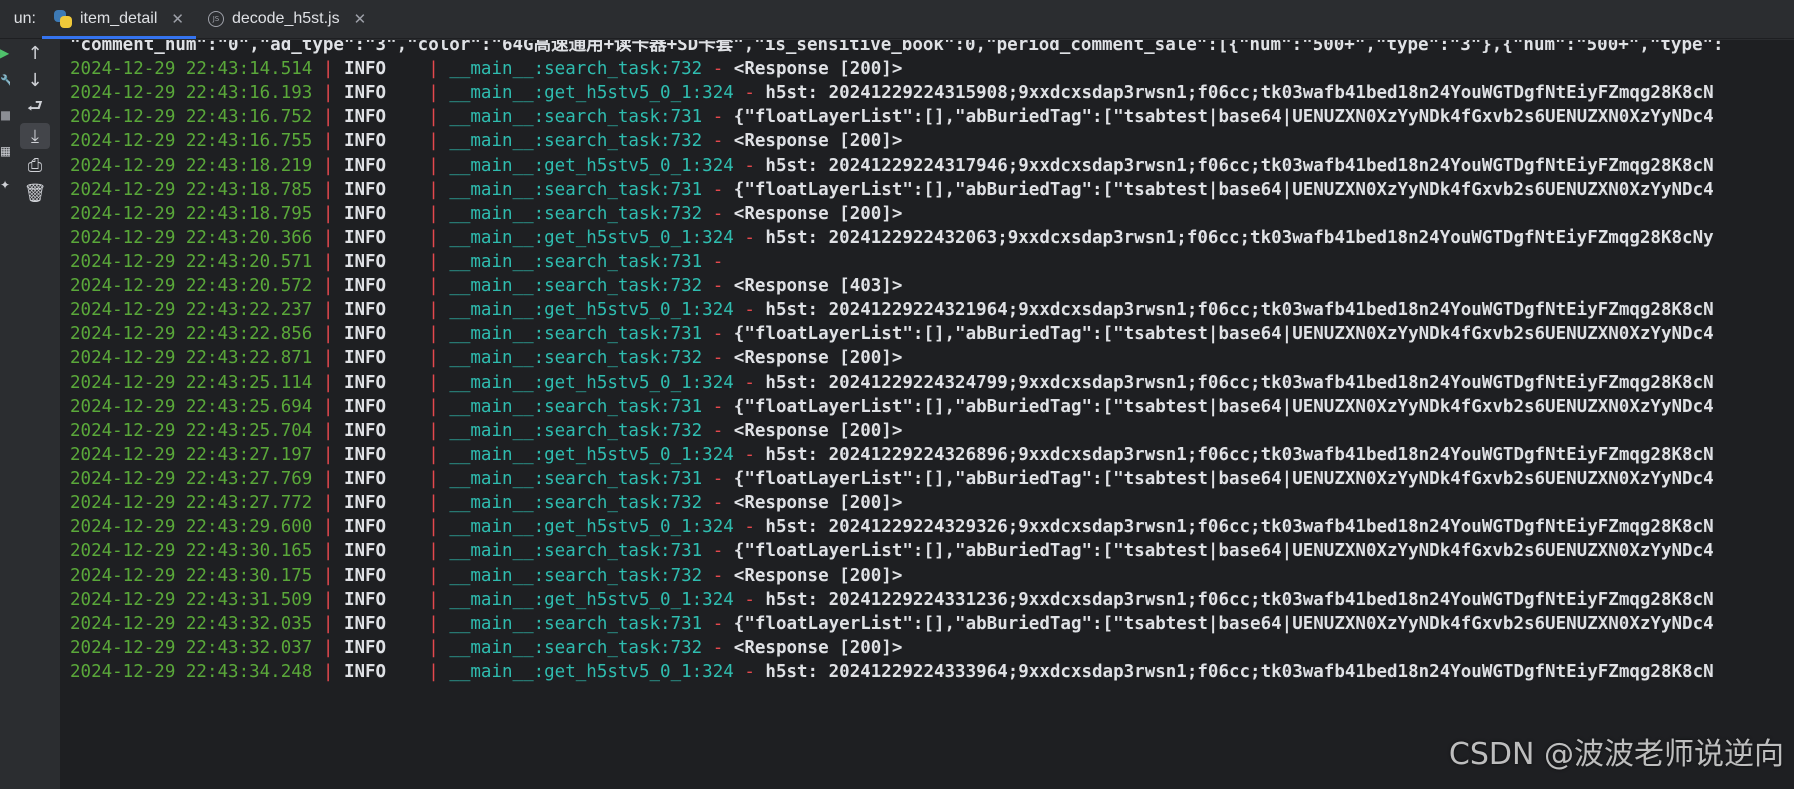 The width and height of the screenshot is (1794, 789). Describe the element at coordinates (191, 213) in the screenshot. I see `log-timestamp: 2024-12-29 22:43:18.795` at that location.